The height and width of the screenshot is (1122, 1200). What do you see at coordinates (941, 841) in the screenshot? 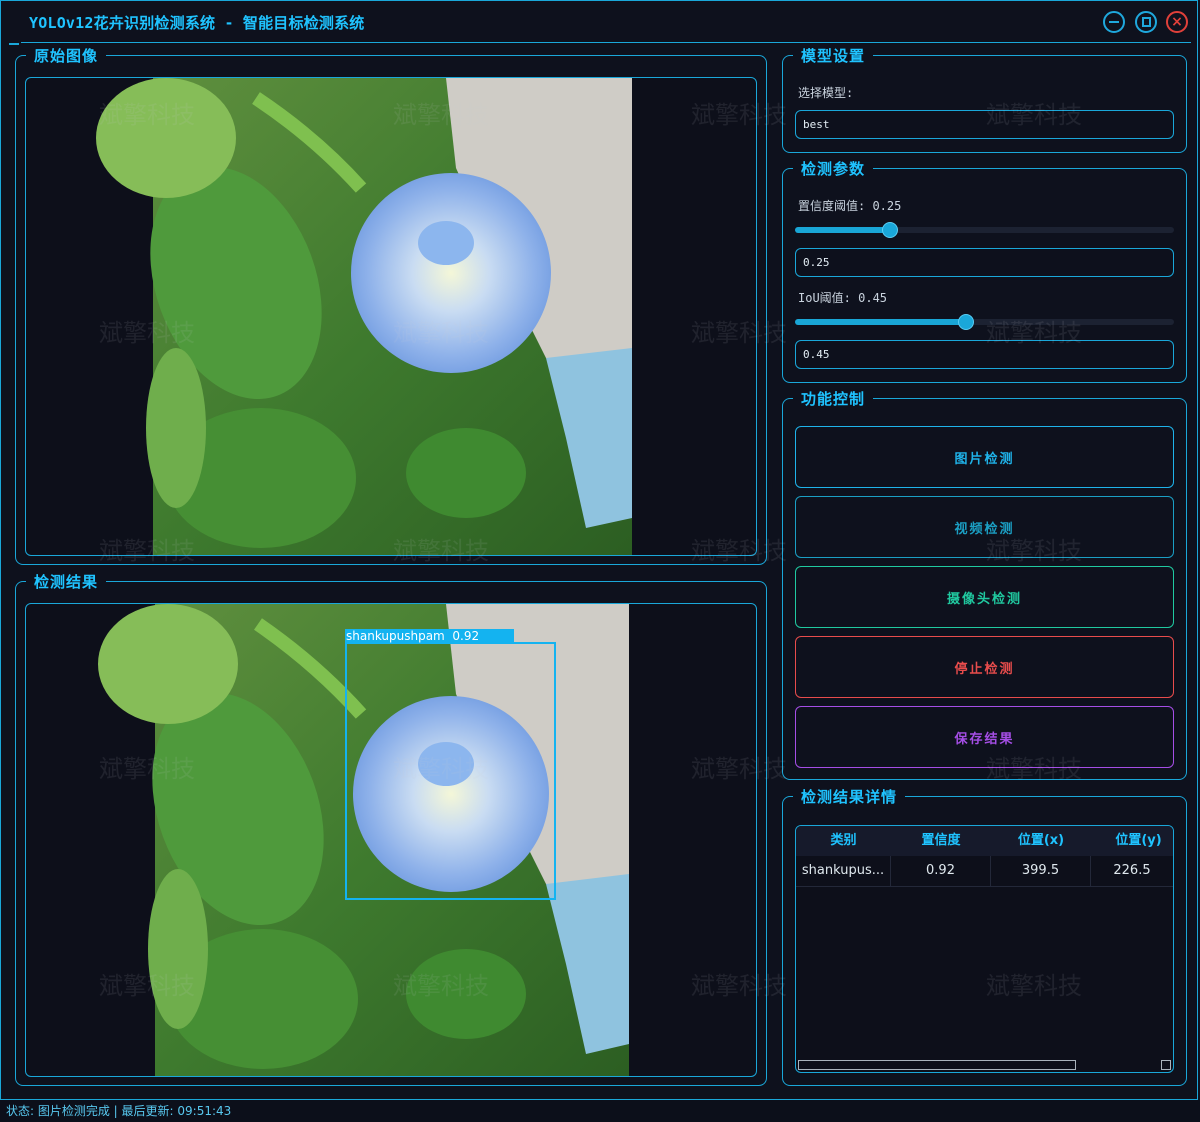
I see `header-confidence: 置信度` at bounding box center [941, 841].